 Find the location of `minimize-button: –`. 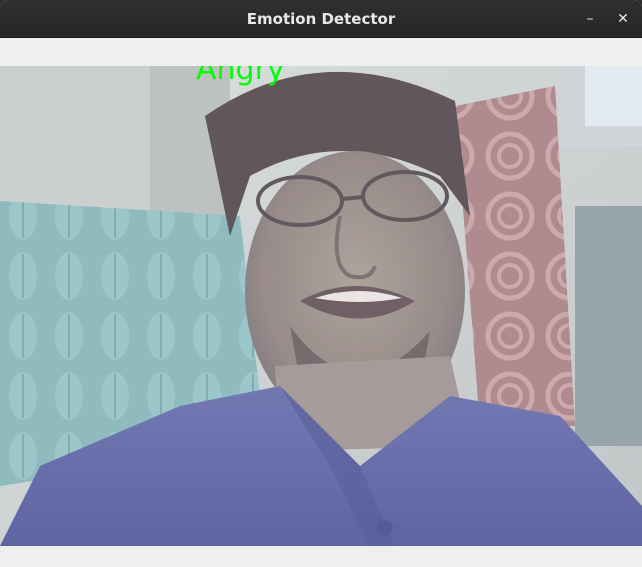

minimize-button: – is located at coordinates (590, 19).